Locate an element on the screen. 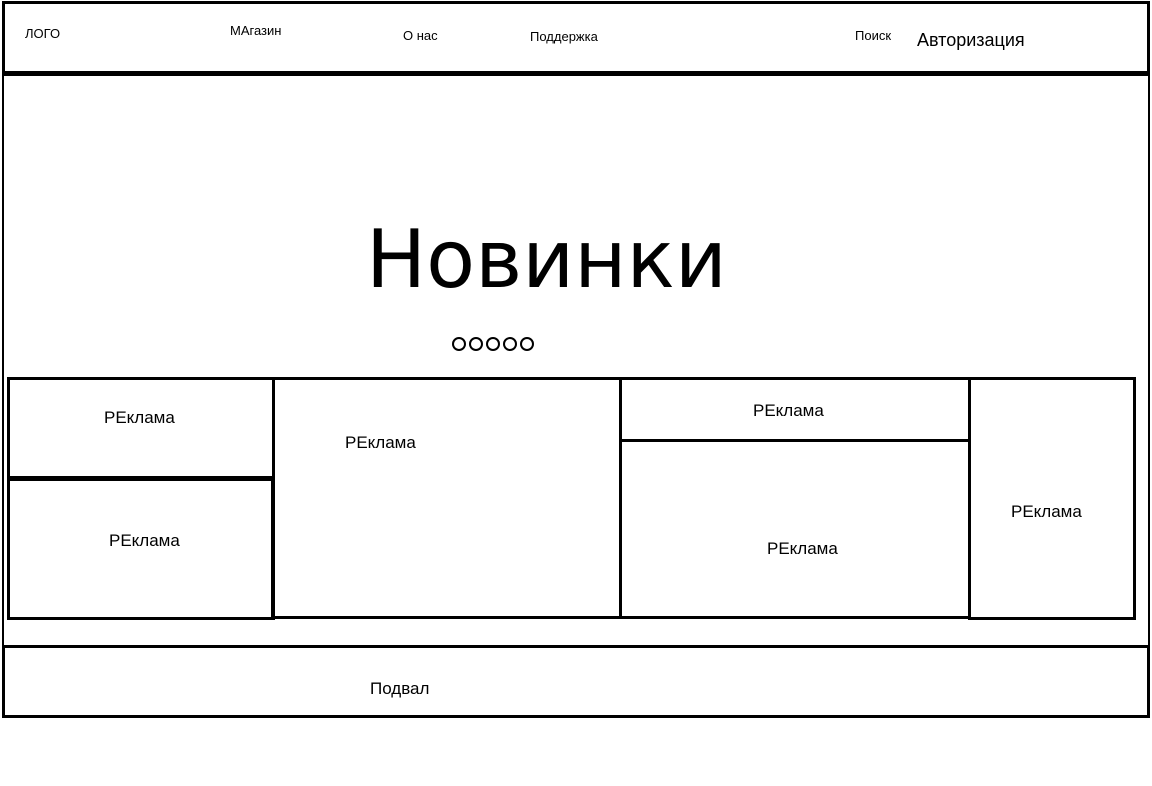 The width and height of the screenshot is (1152, 786). nav-link-support: Поддержка is located at coordinates (564, 36).